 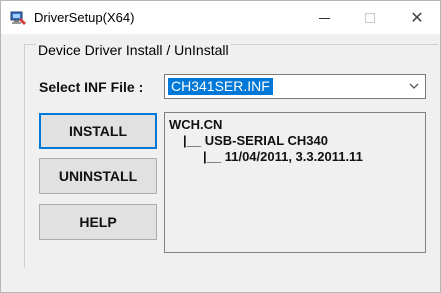 I want to click on close-button: ✕, so click(x=417, y=17).